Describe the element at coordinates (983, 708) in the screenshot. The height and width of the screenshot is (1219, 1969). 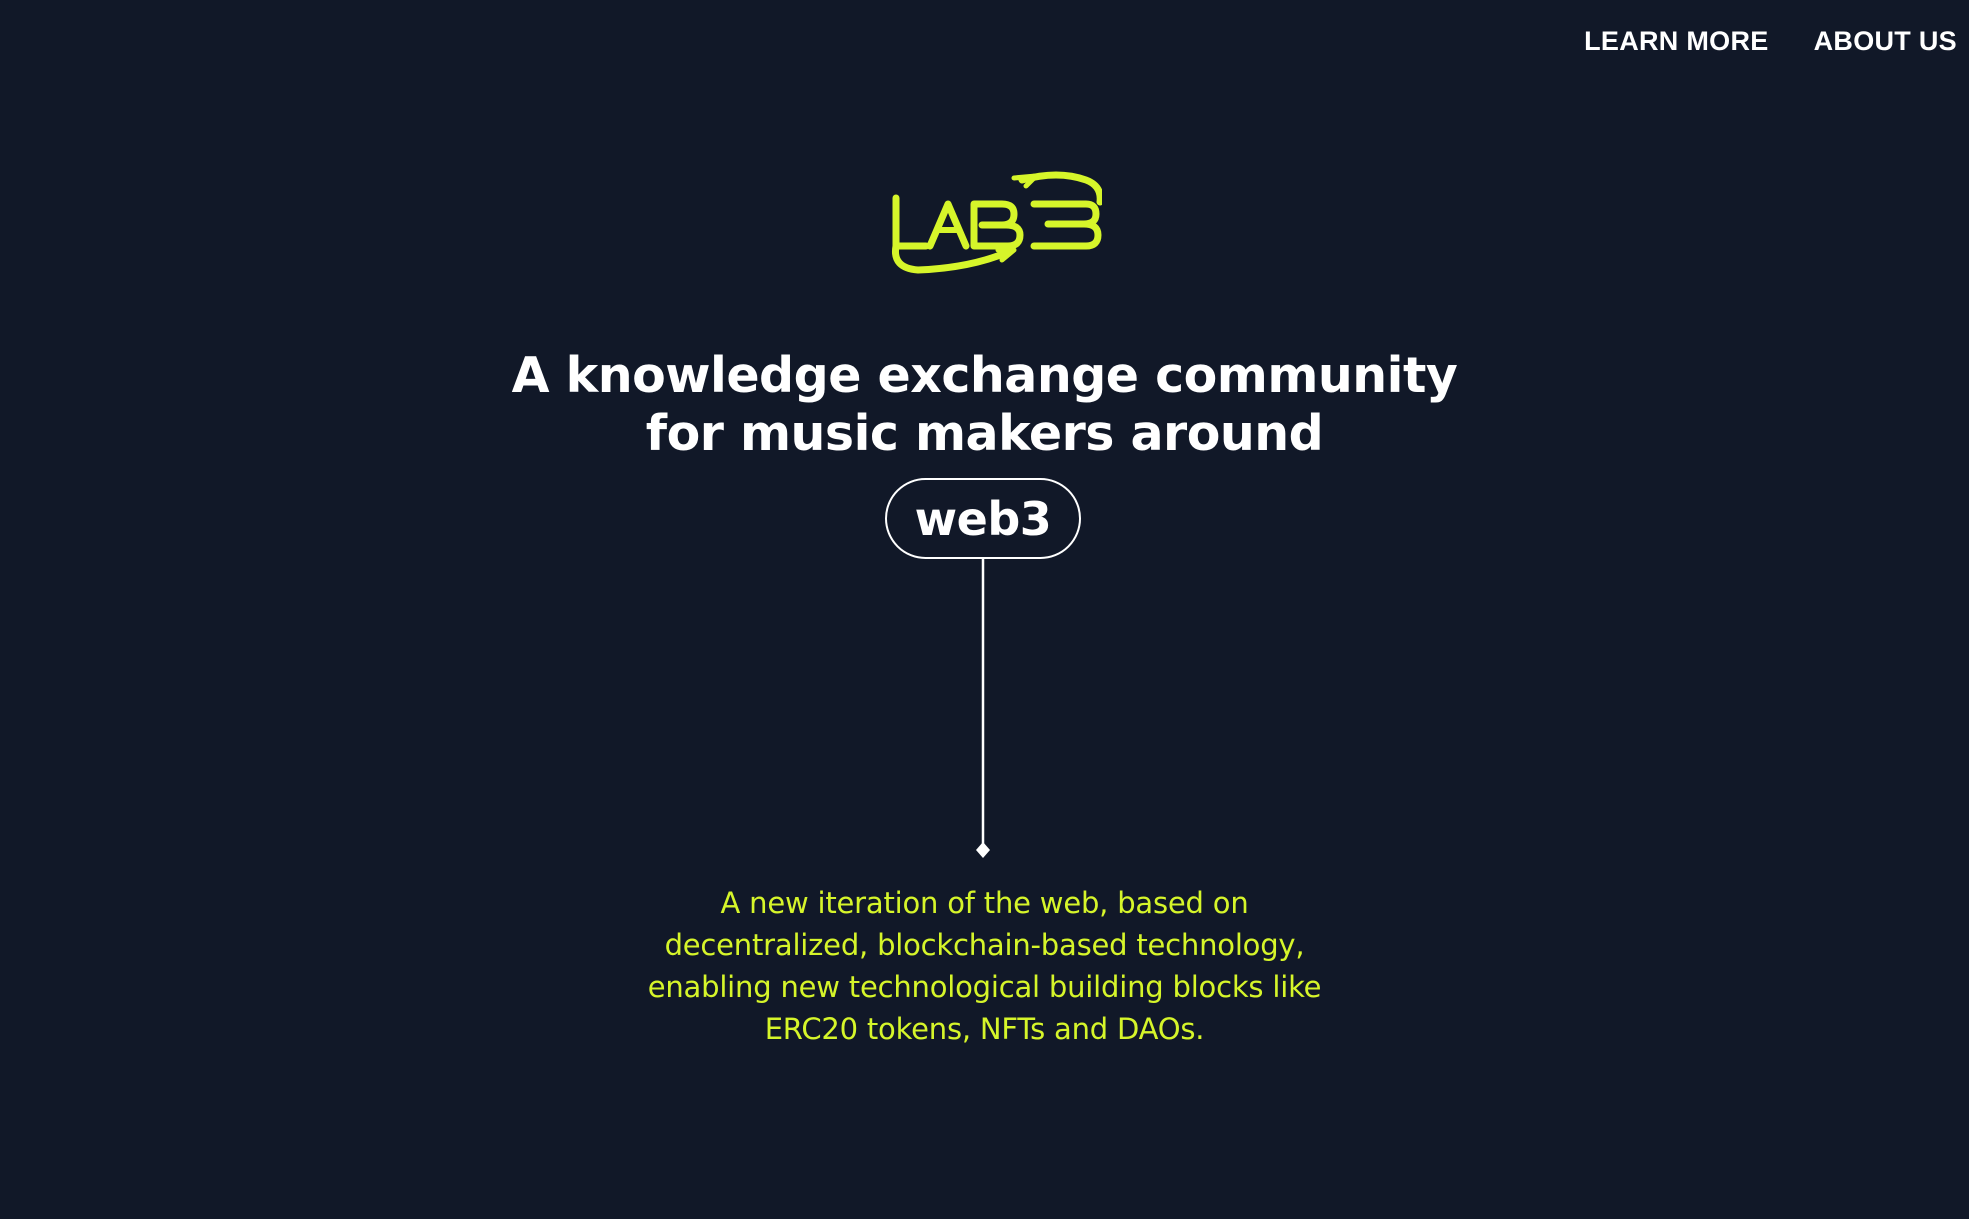
I see `connector-line-icon` at that location.